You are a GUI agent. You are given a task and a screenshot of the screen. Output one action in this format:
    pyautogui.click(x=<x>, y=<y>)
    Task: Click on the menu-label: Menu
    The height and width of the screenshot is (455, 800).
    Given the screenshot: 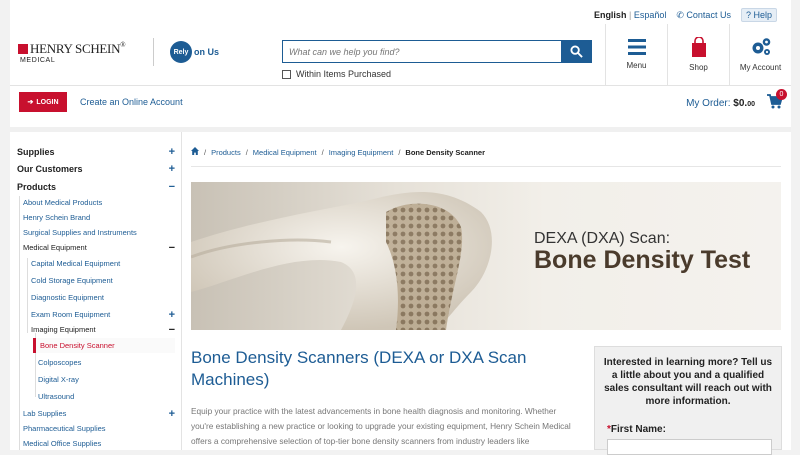 What is the action you would take?
    pyautogui.click(x=636, y=65)
    